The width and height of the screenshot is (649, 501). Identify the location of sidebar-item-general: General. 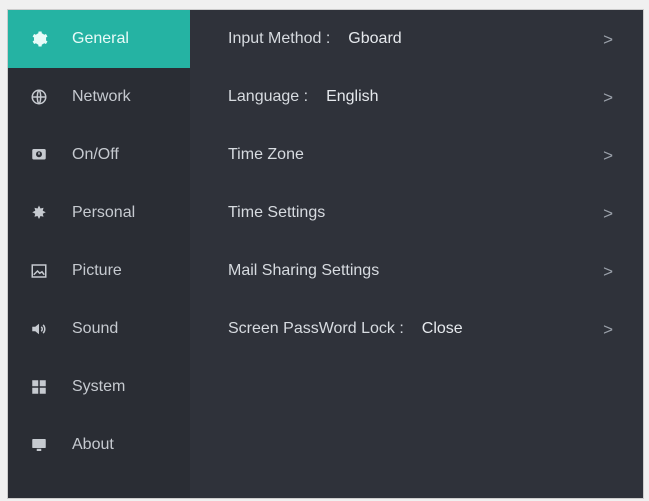
(99, 39).